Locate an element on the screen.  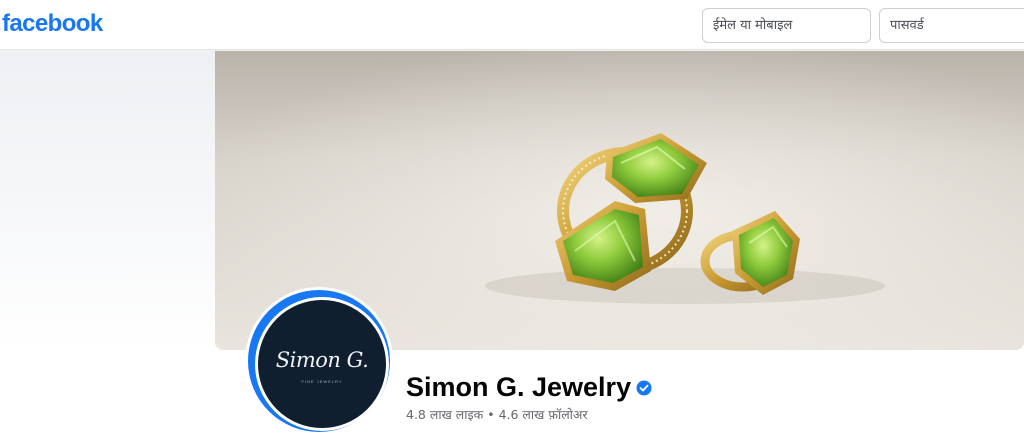
story-ring: Simon G. FINE JEWELRY is located at coordinates (319, 361).